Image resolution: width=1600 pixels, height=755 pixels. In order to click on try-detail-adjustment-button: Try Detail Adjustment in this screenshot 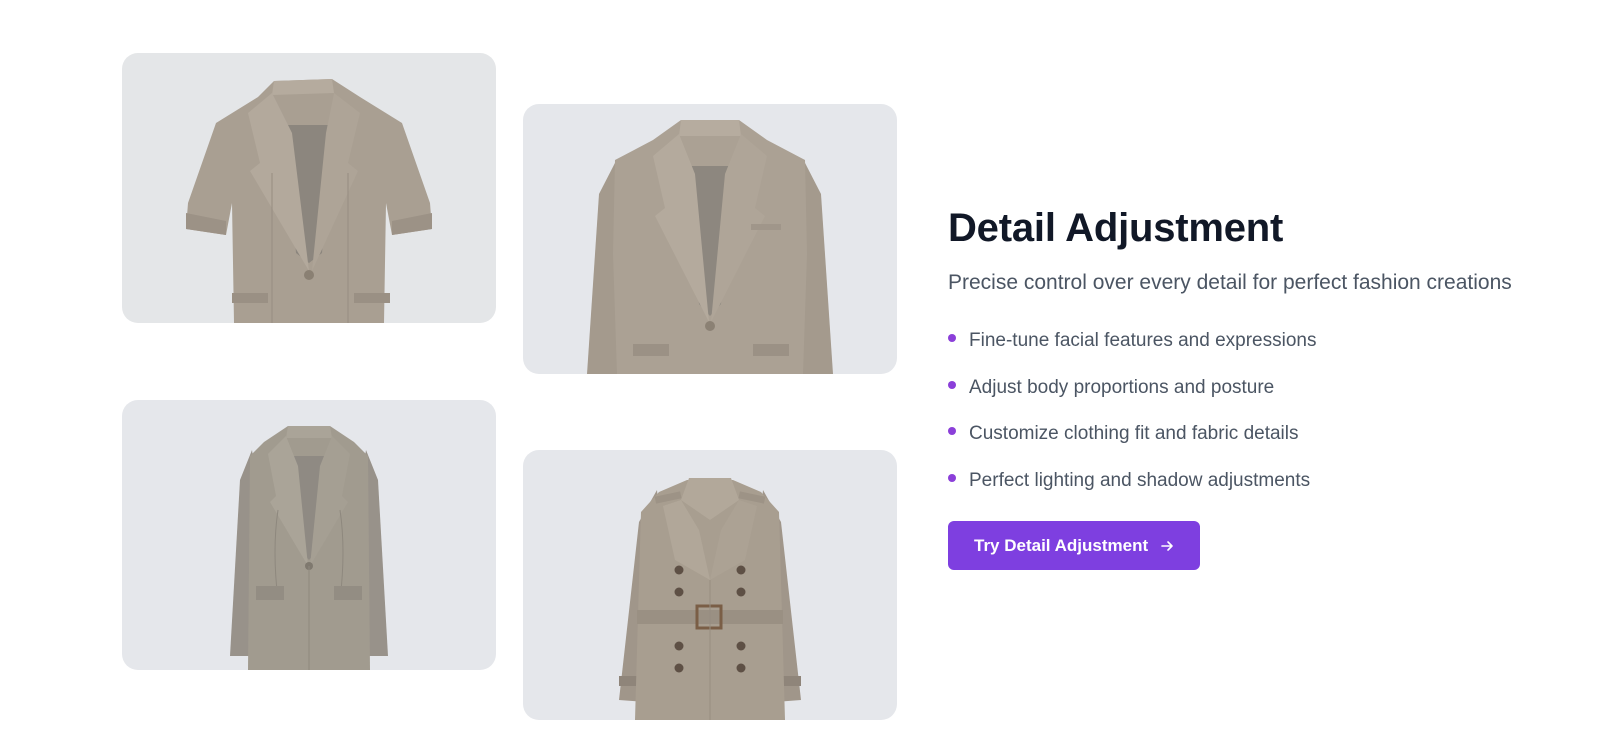, I will do `click(1074, 545)`.